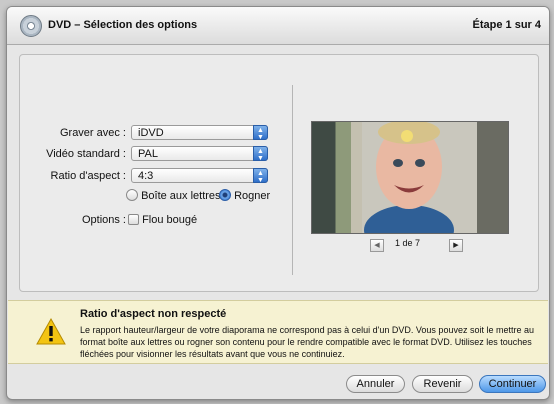 The image size is (554, 404). What do you see at coordinates (146, 176) in the screenshot?
I see `aspect-ratio-value: 4:3` at bounding box center [146, 176].